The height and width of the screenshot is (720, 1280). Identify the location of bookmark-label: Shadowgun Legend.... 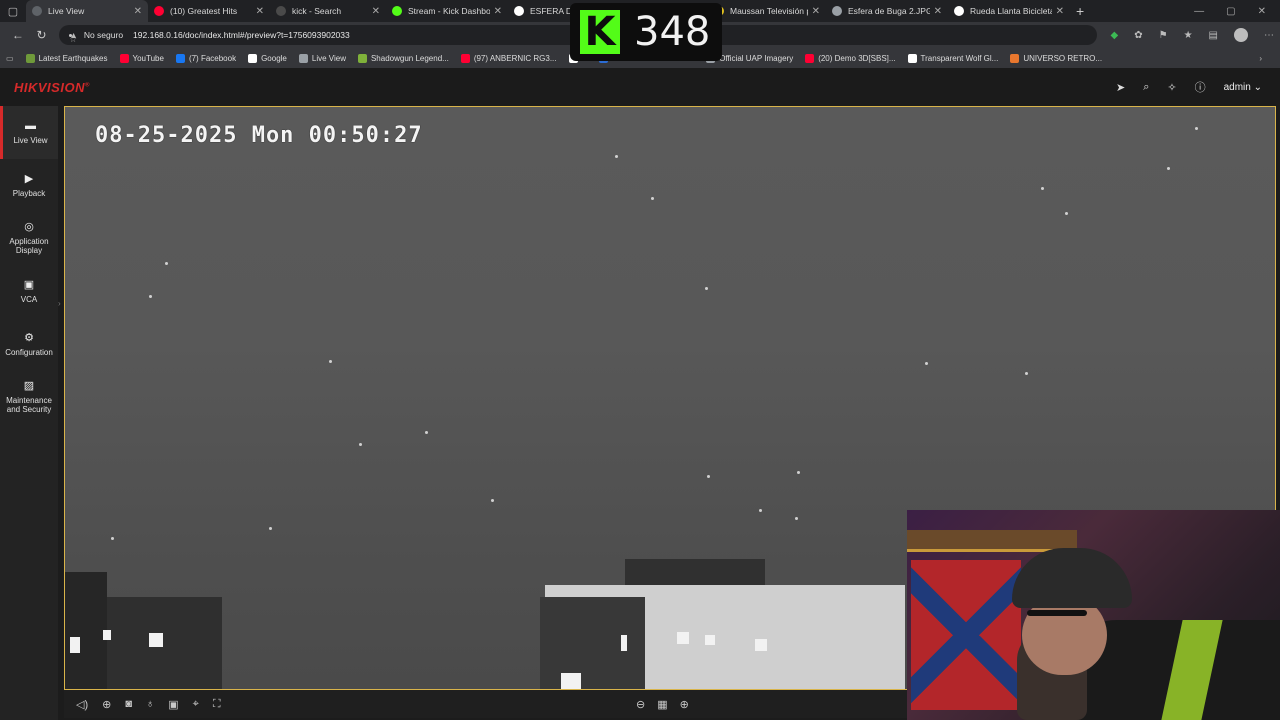
(409, 58).